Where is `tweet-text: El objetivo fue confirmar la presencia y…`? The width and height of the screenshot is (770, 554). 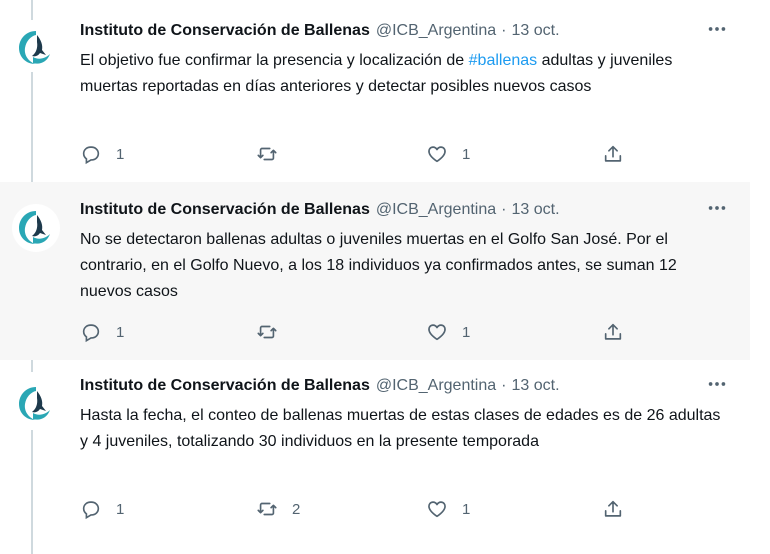
tweet-text: El objetivo fue confirmar la presencia y… is located at coordinates (405, 74).